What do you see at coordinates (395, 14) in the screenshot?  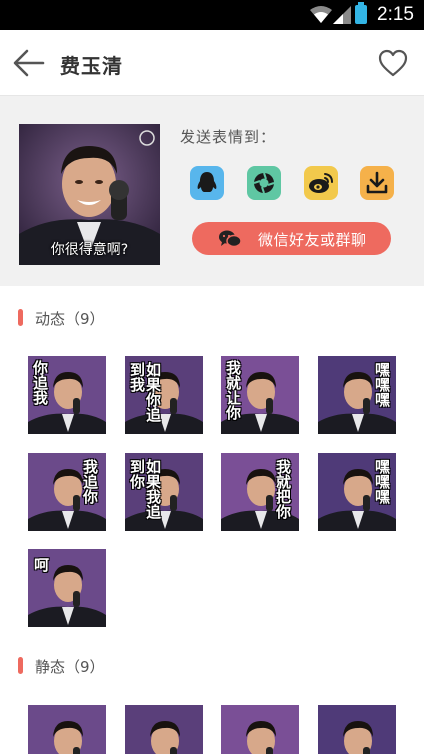 I see `status-time: 2:15` at bounding box center [395, 14].